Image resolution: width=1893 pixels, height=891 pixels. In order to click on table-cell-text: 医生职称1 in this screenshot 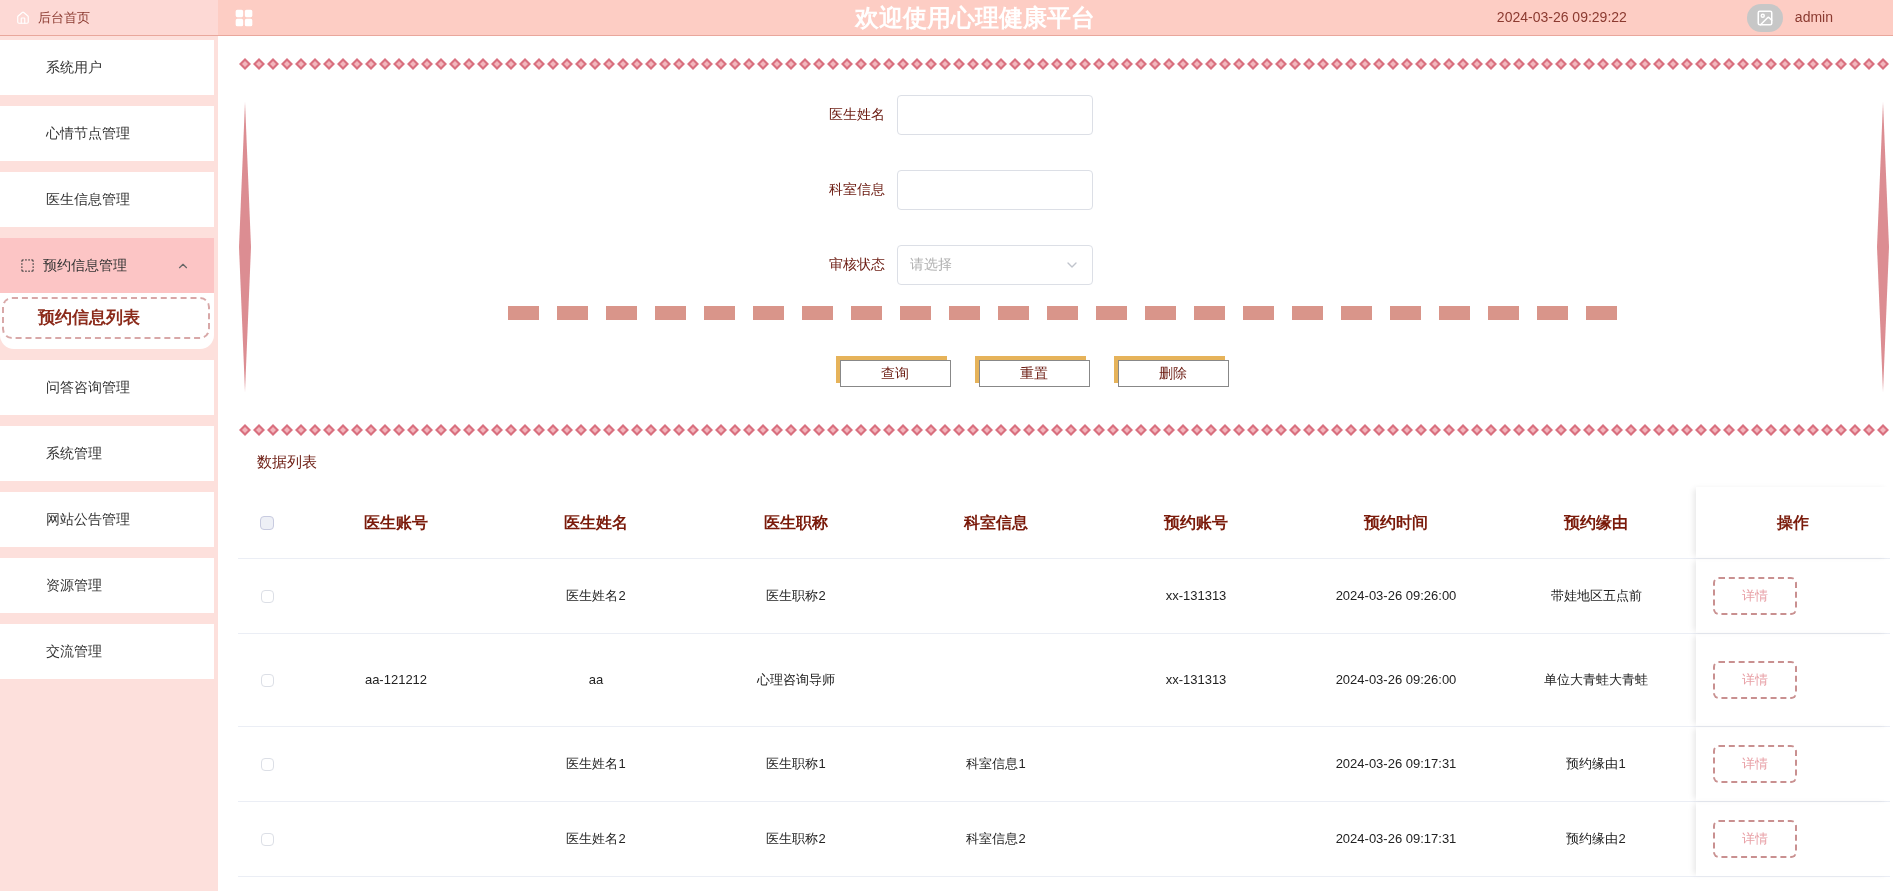, I will do `click(796, 764)`.